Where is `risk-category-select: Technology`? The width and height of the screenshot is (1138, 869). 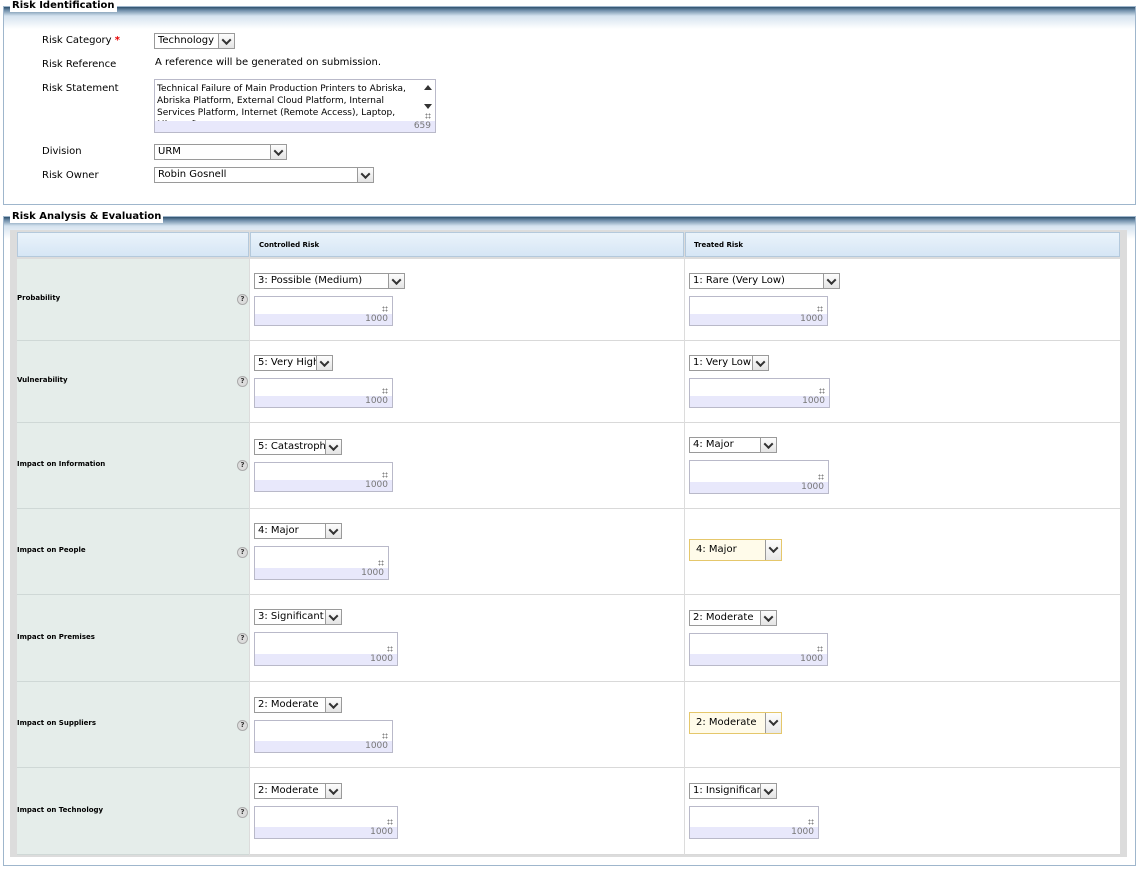 risk-category-select: Technology is located at coordinates (194, 41).